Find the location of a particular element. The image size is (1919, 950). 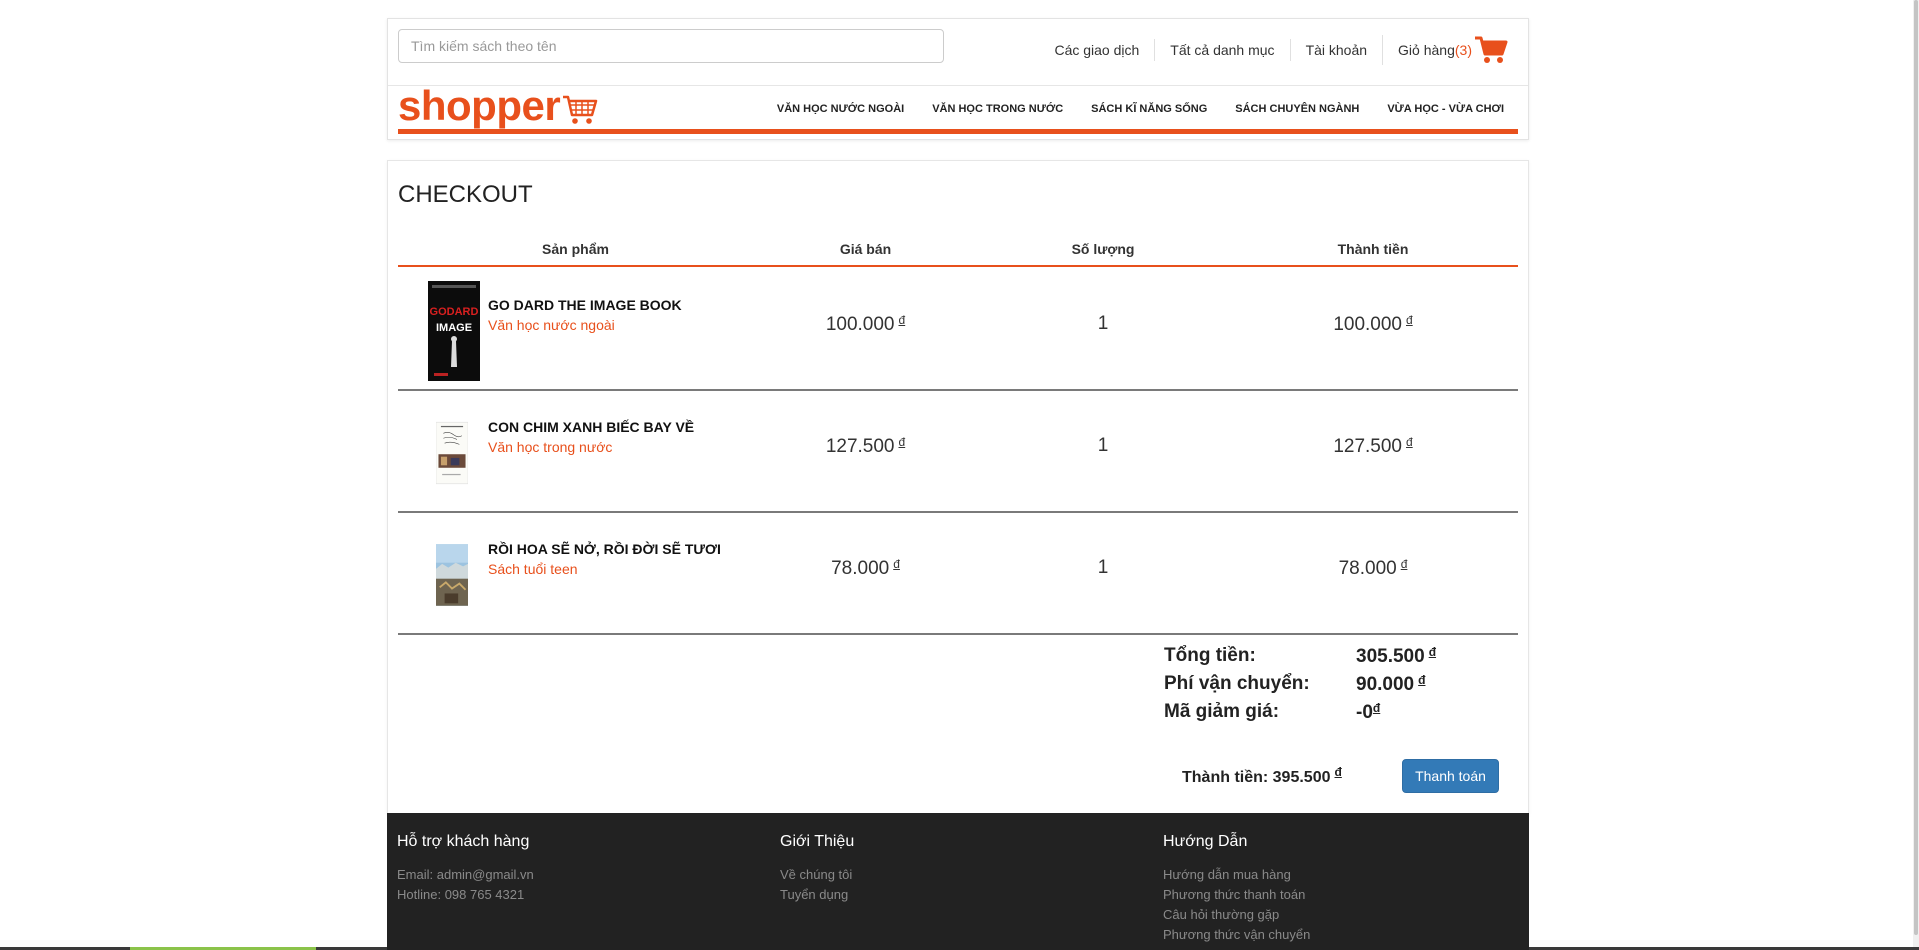

unit-price: 127.500 đ is located at coordinates (865, 446).